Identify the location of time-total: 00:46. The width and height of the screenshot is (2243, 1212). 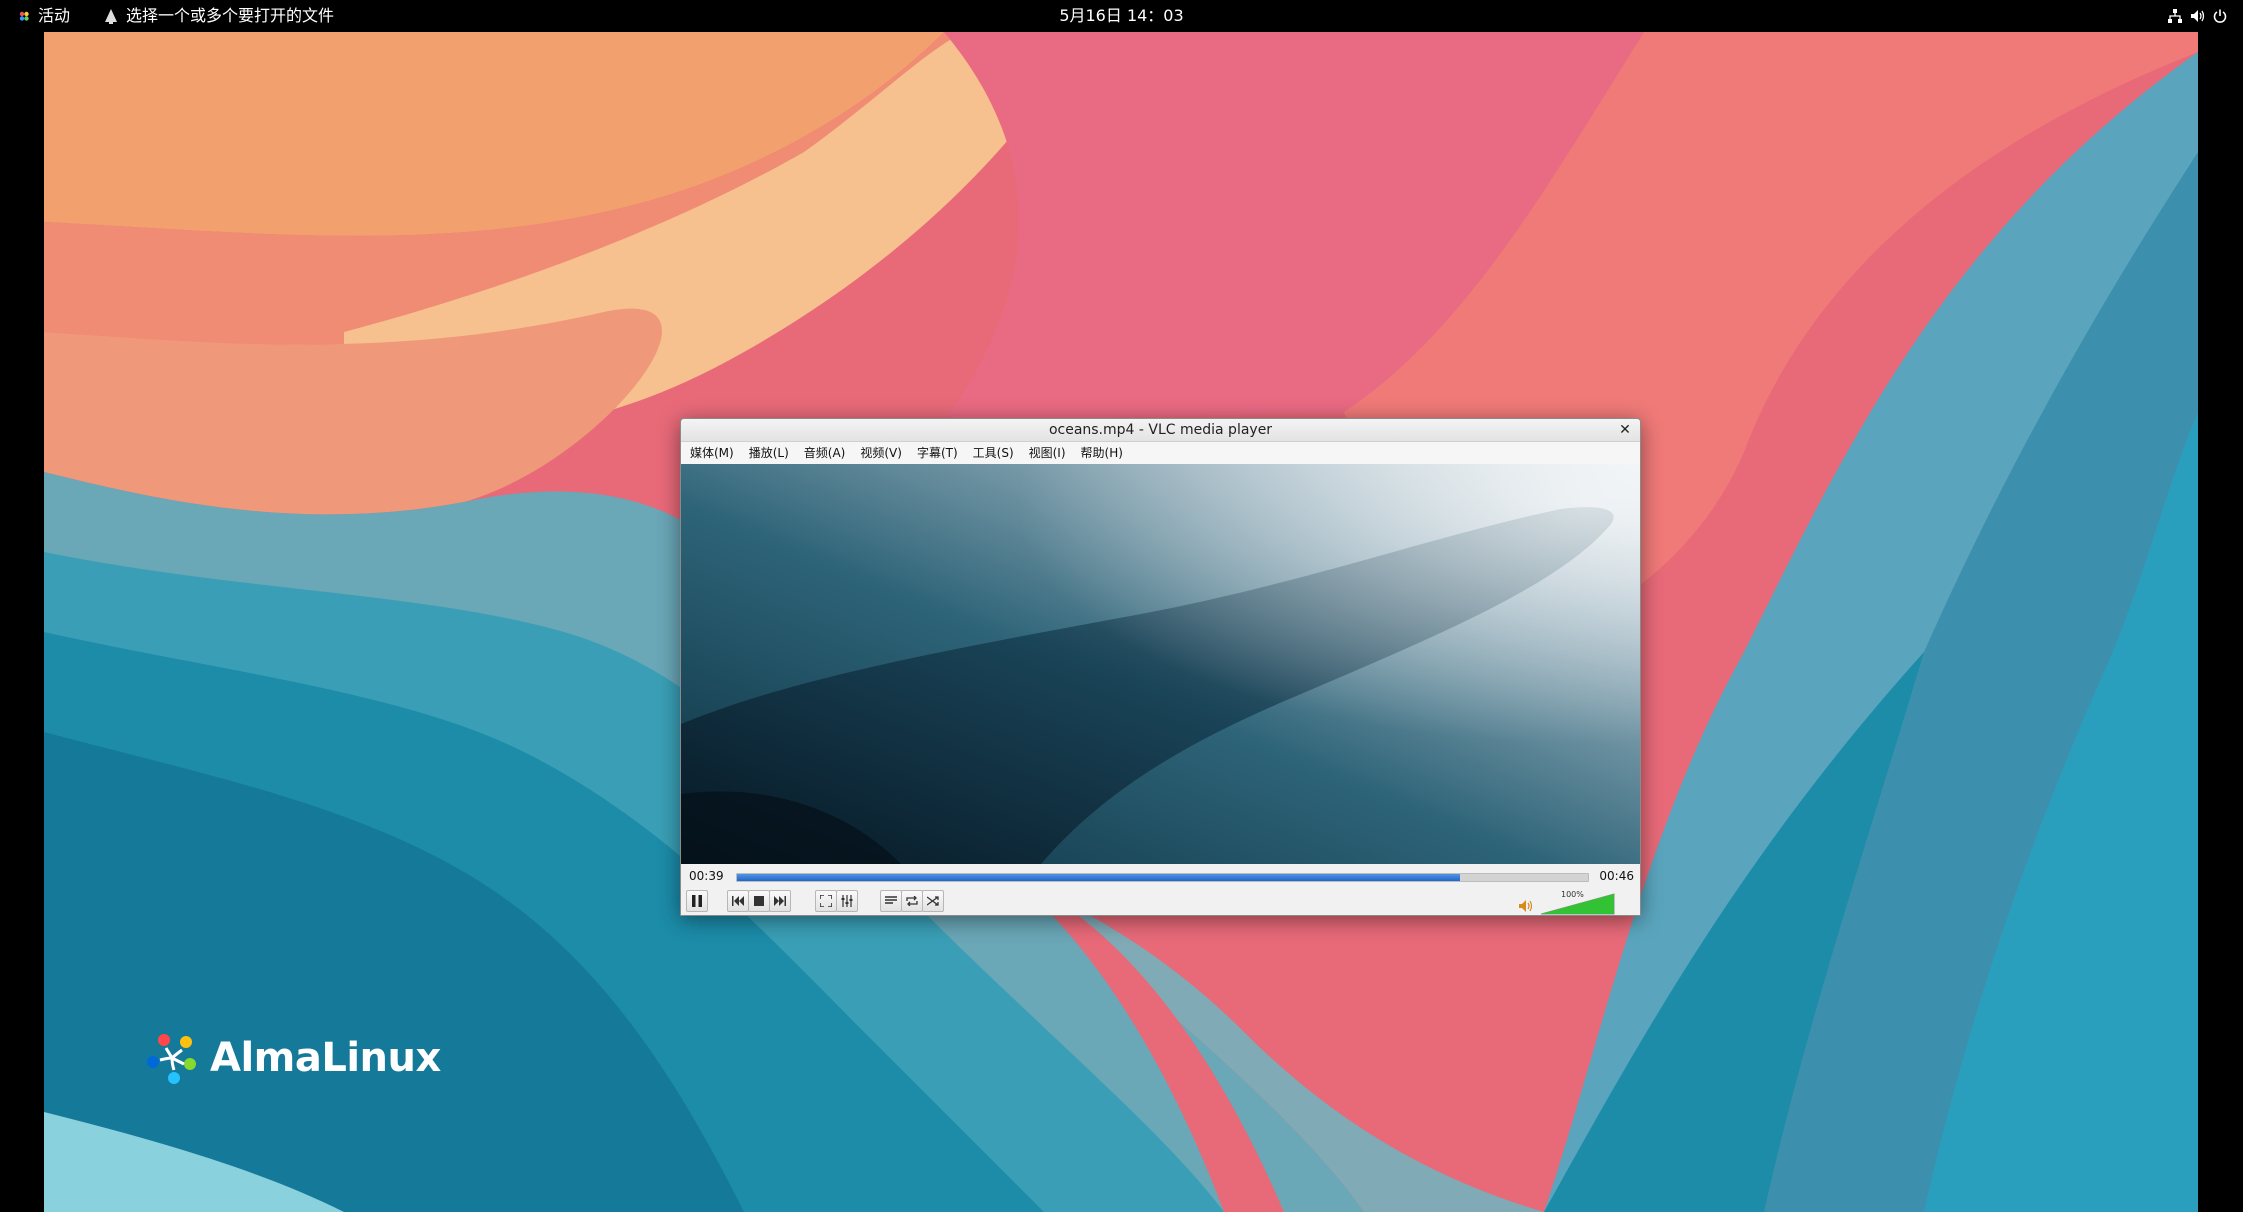
(1616, 876).